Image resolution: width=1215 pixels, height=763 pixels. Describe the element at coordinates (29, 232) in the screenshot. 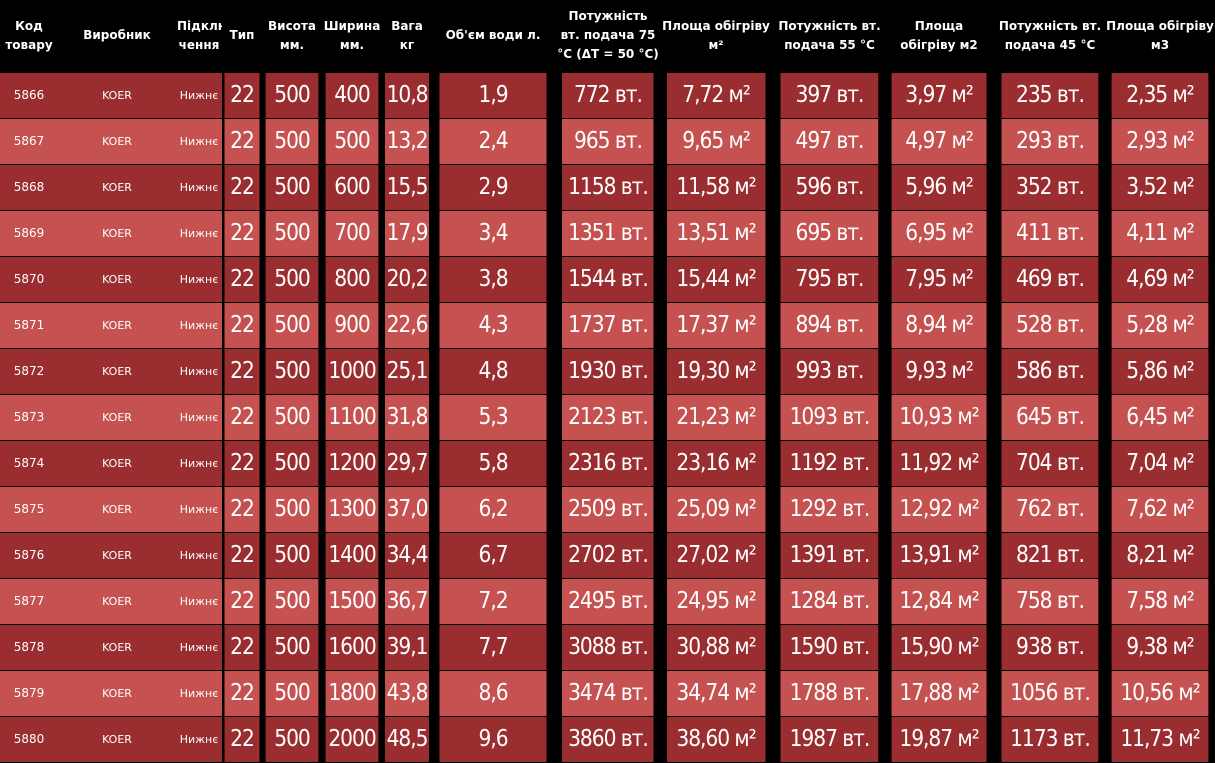

I see `cell-code: 5869` at that location.